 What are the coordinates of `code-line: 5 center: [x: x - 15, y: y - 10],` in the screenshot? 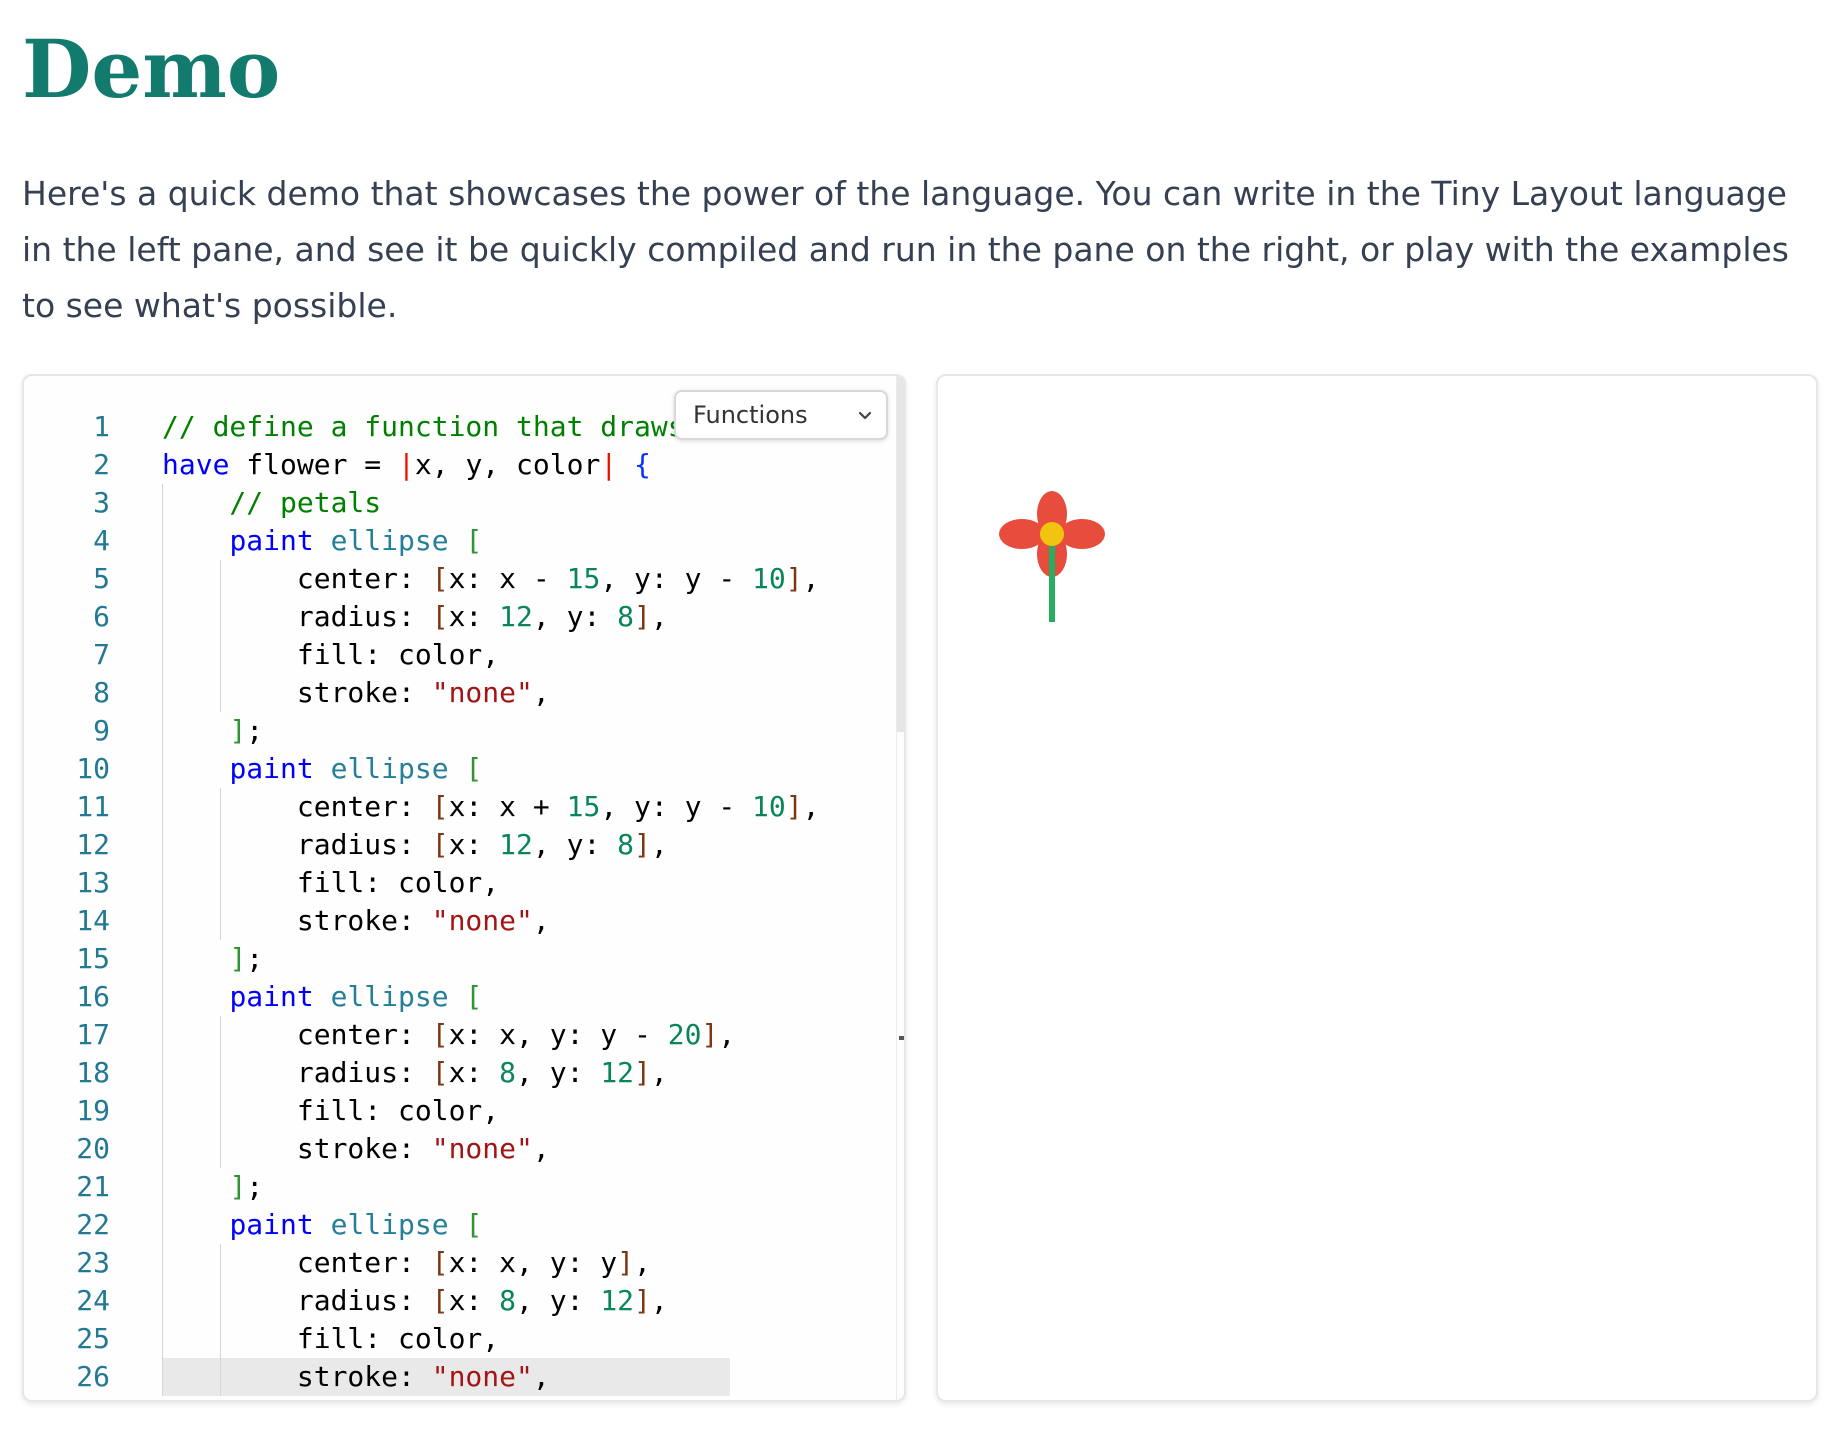 It's located at (459, 579).